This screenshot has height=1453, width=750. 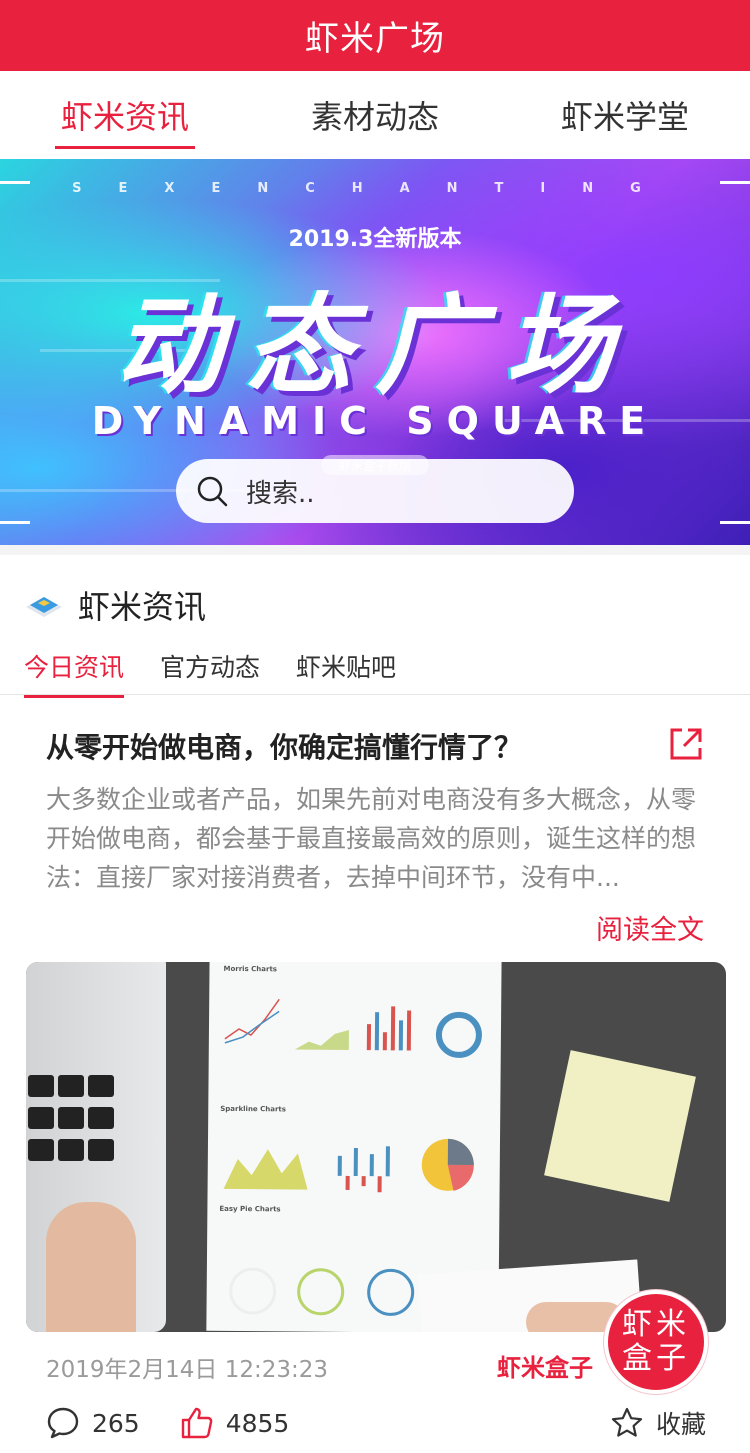 What do you see at coordinates (187, 1370) in the screenshot?
I see `publish-time: 2019年2月14日 12:23:23` at bounding box center [187, 1370].